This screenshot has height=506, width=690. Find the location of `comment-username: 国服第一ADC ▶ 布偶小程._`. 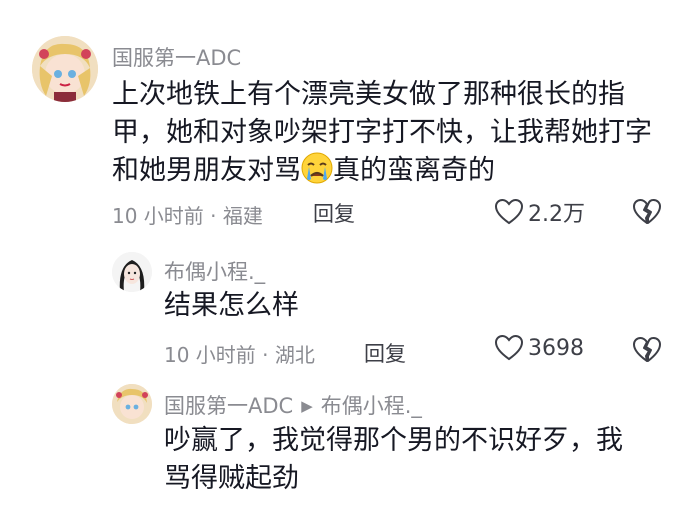

comment-username: 国服第一ADC ▶ 布偶小程._ is located at coordinates (293, 405).